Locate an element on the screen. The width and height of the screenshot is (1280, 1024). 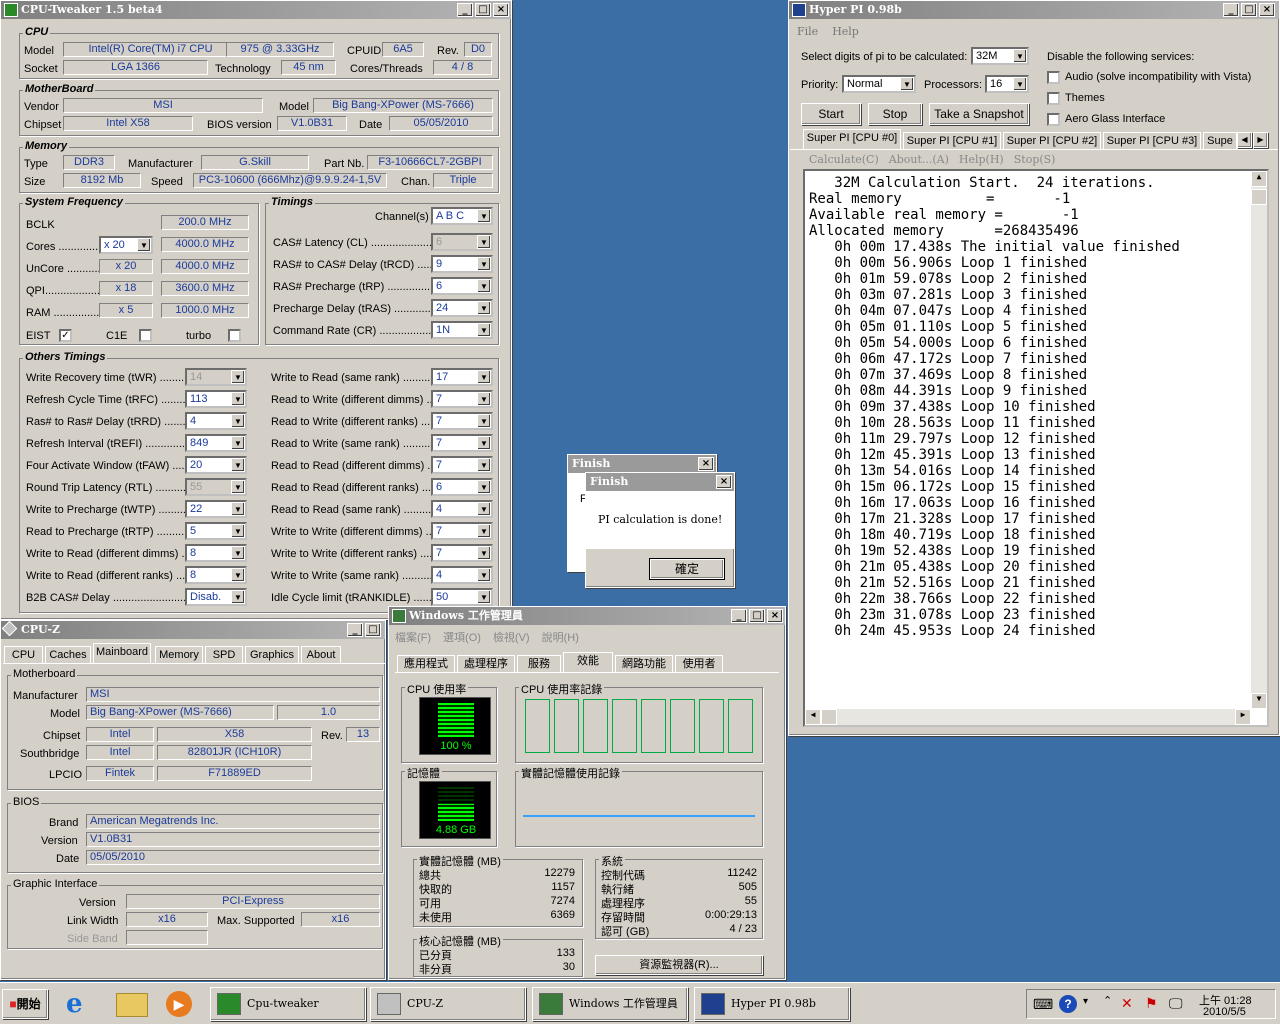
cpuz-tab: Mainboard is located at coordinates (122, 653).